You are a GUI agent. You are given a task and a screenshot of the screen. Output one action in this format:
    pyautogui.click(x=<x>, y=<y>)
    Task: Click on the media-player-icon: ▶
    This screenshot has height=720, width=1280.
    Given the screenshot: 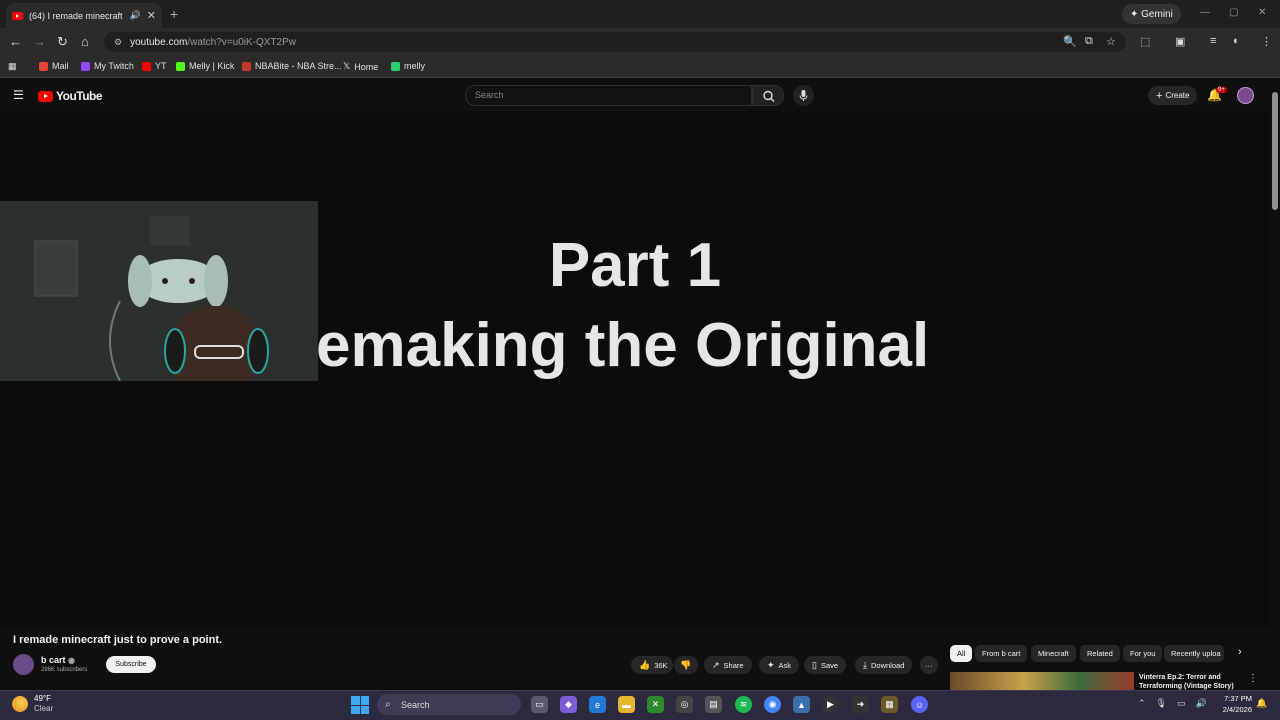 What is the action you would take?
    pyautogui.click(x=830, y=704)
    